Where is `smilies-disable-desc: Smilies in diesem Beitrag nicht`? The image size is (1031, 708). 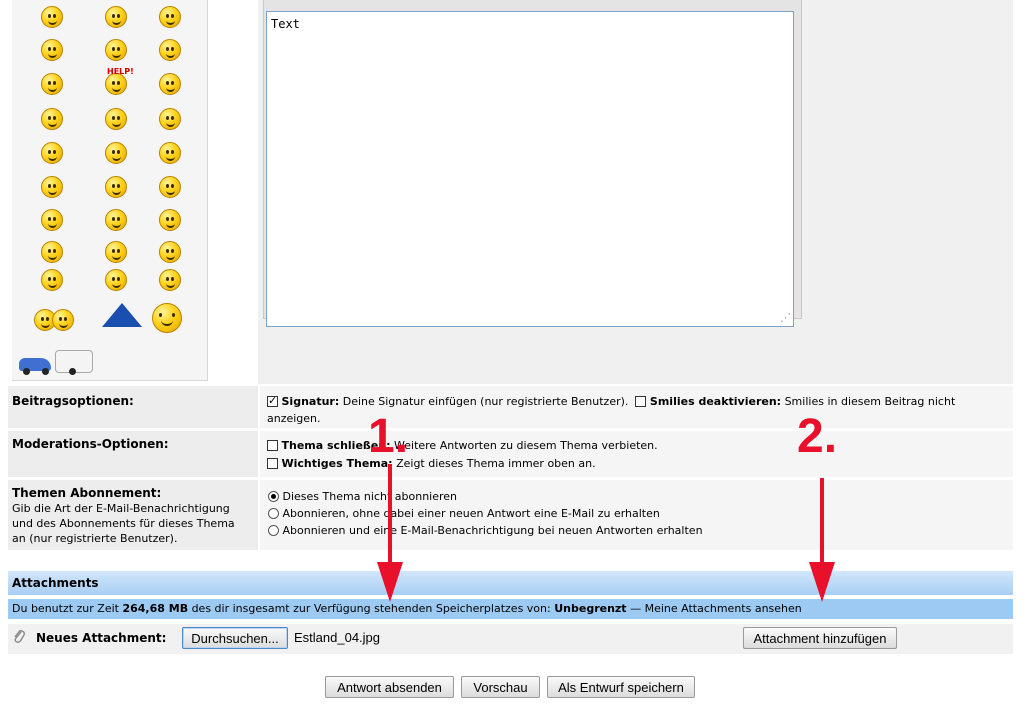 smilies-disable-desc: Smilies in diesem Beitrag nicht is located at coordinates (870, 401).